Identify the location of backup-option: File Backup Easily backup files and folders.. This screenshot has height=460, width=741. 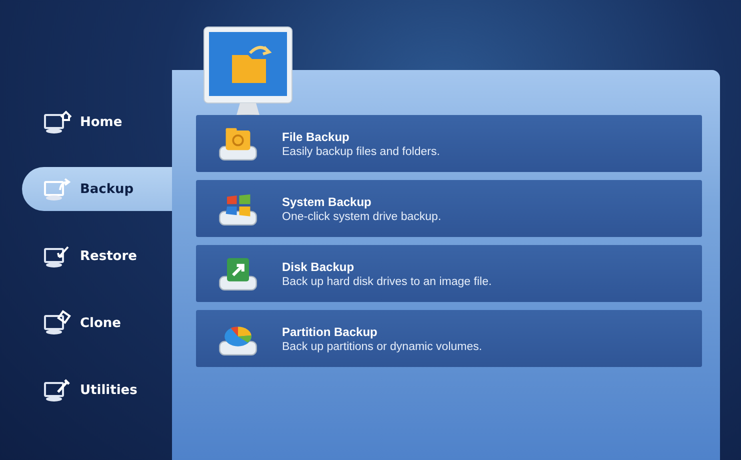
(449, 143).